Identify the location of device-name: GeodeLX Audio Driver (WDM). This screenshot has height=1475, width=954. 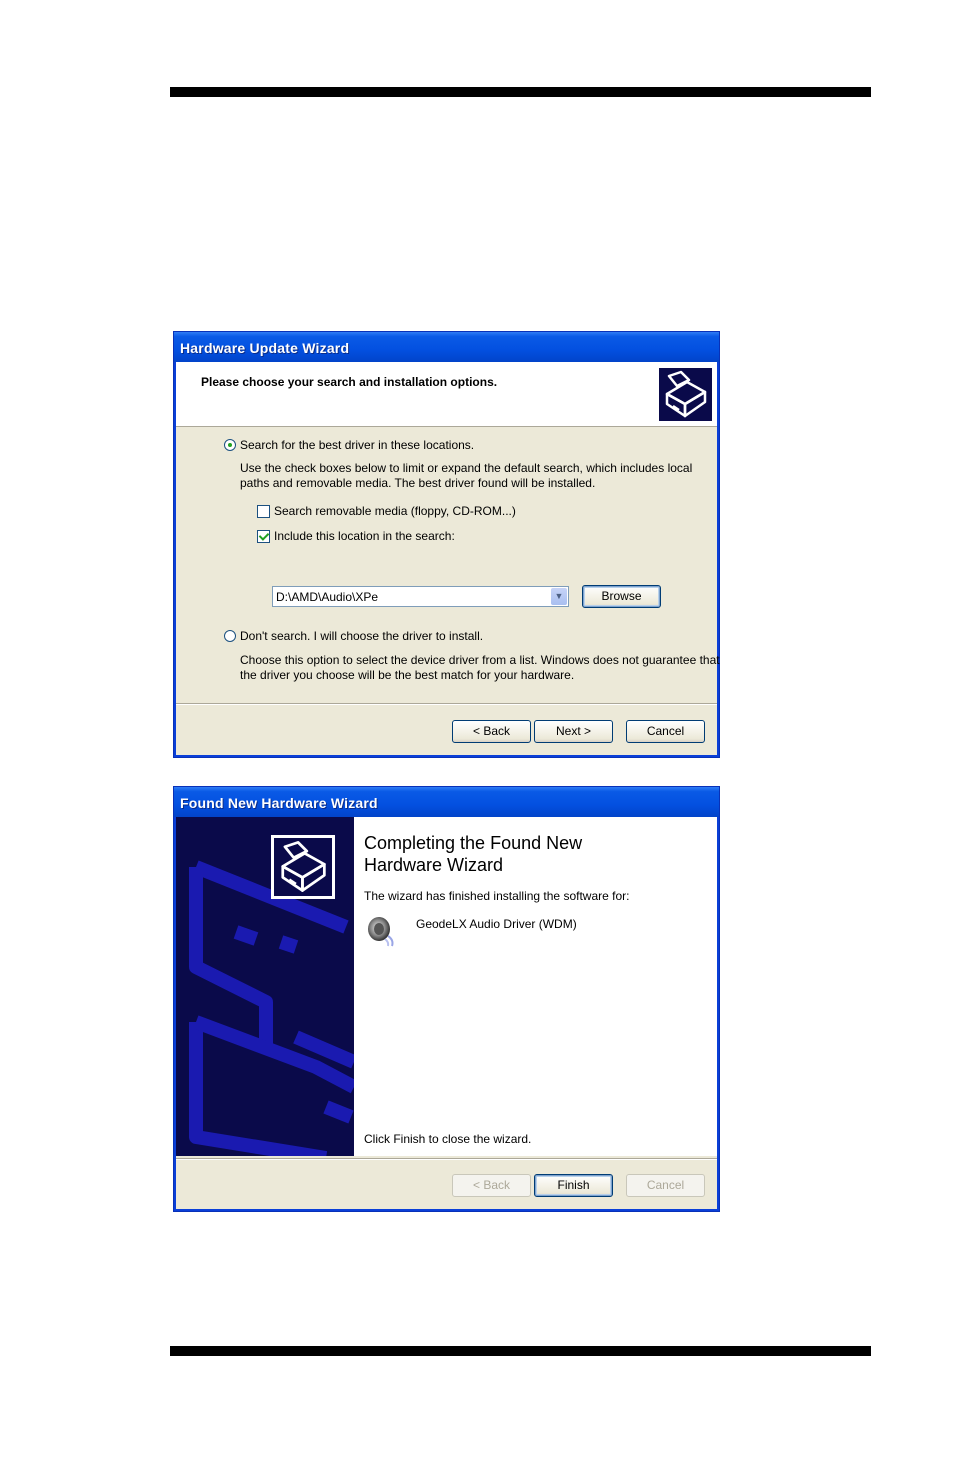
(496, 924).